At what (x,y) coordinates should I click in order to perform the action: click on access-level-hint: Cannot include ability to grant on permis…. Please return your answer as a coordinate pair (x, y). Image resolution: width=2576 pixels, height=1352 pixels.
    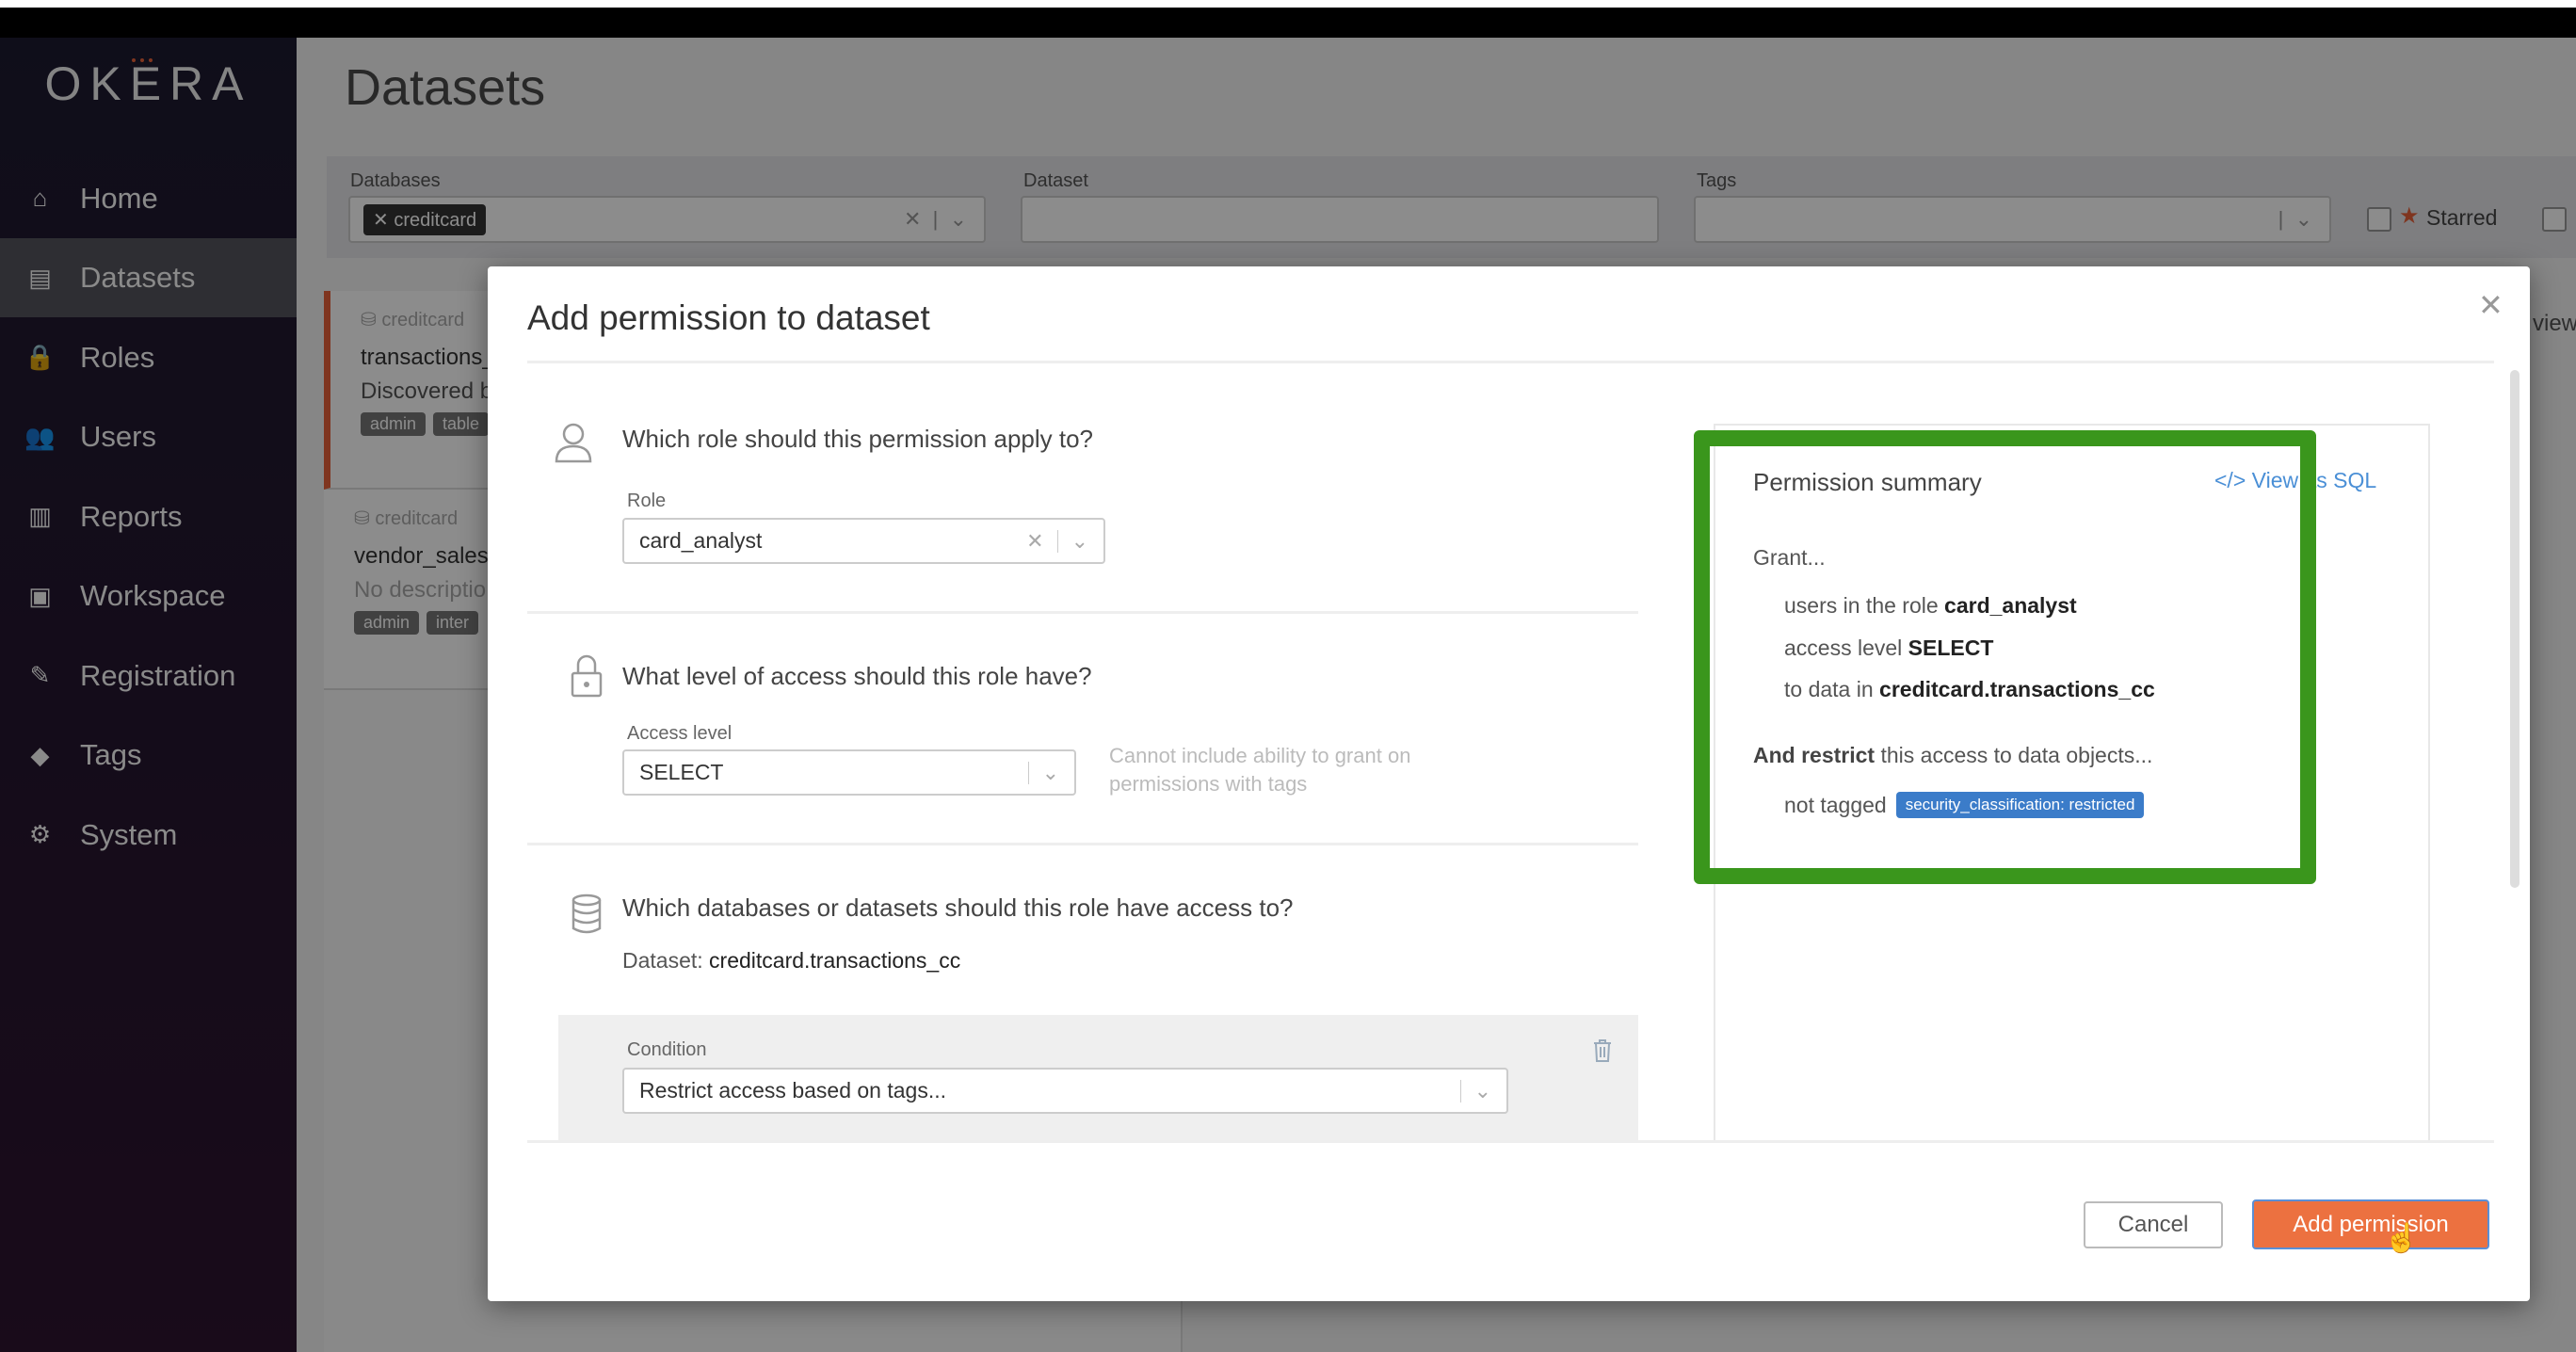
    Looking at the image, I should click on (1260, 770).